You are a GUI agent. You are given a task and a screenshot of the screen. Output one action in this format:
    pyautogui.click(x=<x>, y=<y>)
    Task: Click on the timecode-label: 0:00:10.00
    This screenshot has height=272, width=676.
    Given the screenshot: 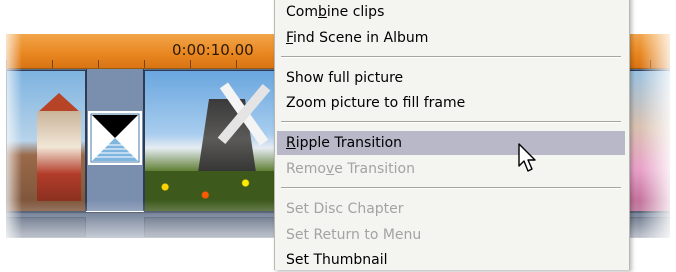 What is the action you would take?
    pyautogui.click(x=213, y=50)
    